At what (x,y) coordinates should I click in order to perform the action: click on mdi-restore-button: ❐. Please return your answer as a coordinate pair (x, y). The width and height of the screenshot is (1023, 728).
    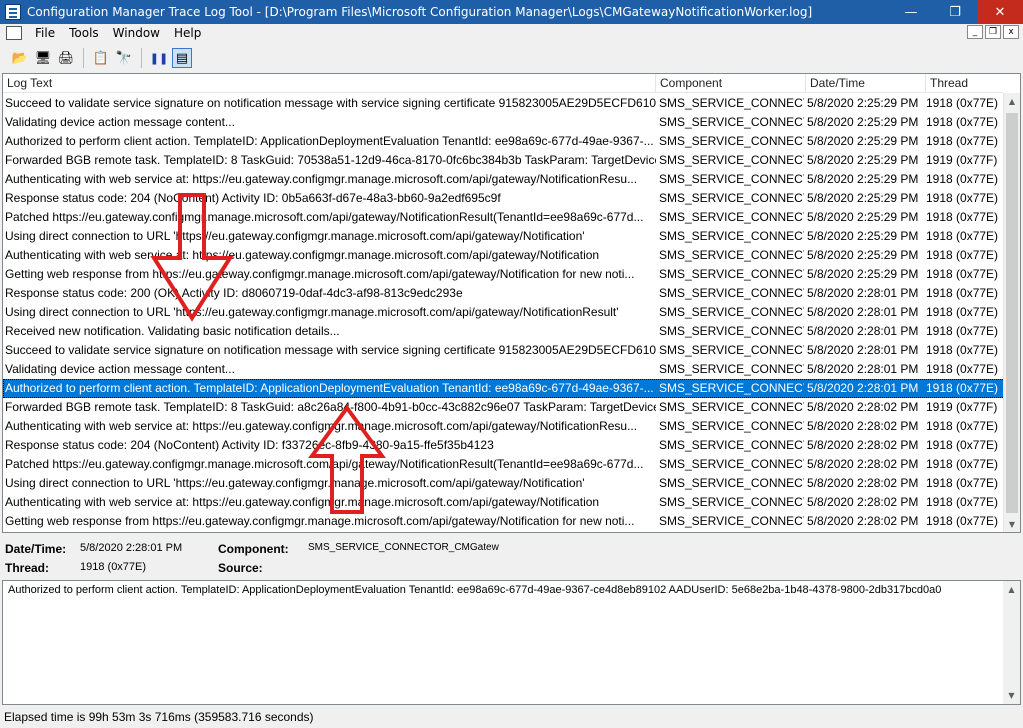
    Looking at the image, I should click on (993, 32).